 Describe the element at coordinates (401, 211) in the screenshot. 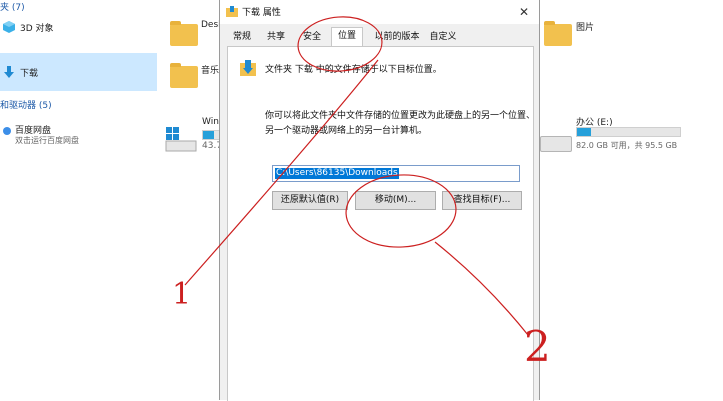

I see `annotation-circle-move-button` at that location.